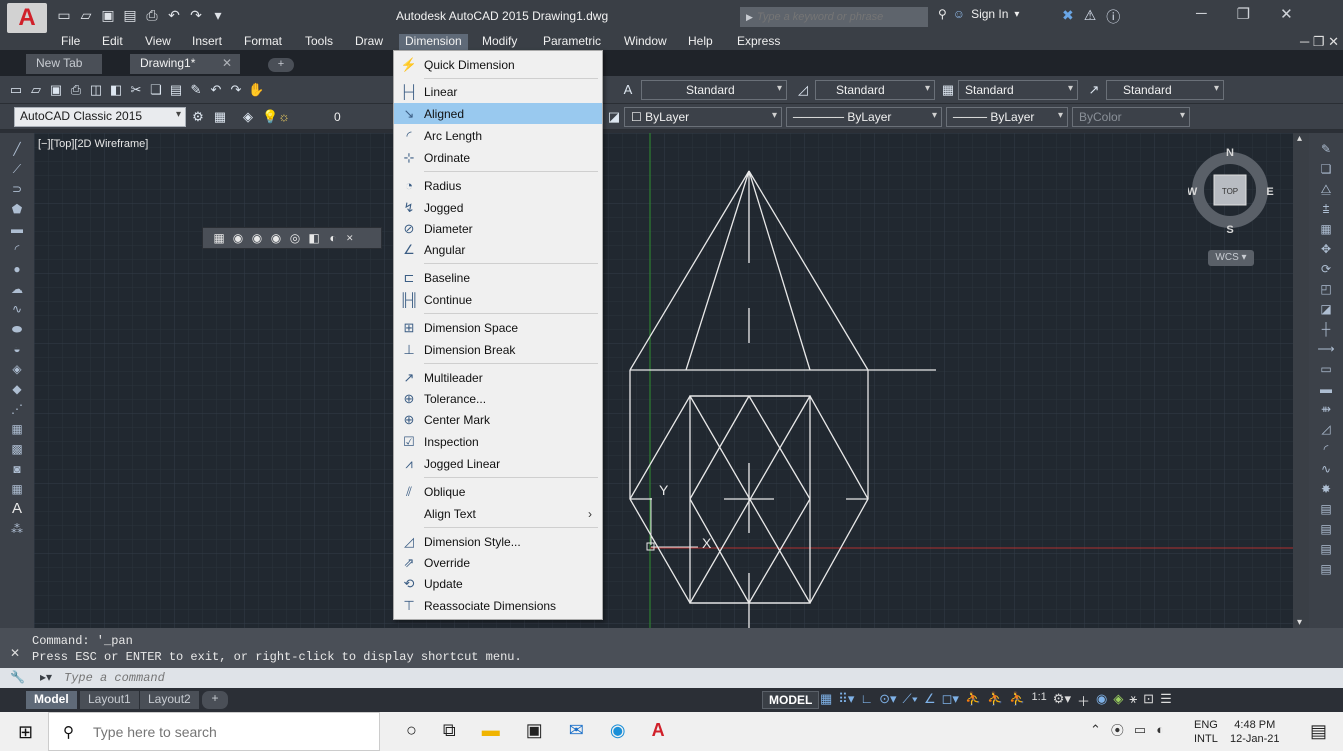 The width and height of the screenshot is (1343, 751). Describe the element at coordinates (17, 449) in the screenshot. I see `gradient-icon: ▩` at that location.